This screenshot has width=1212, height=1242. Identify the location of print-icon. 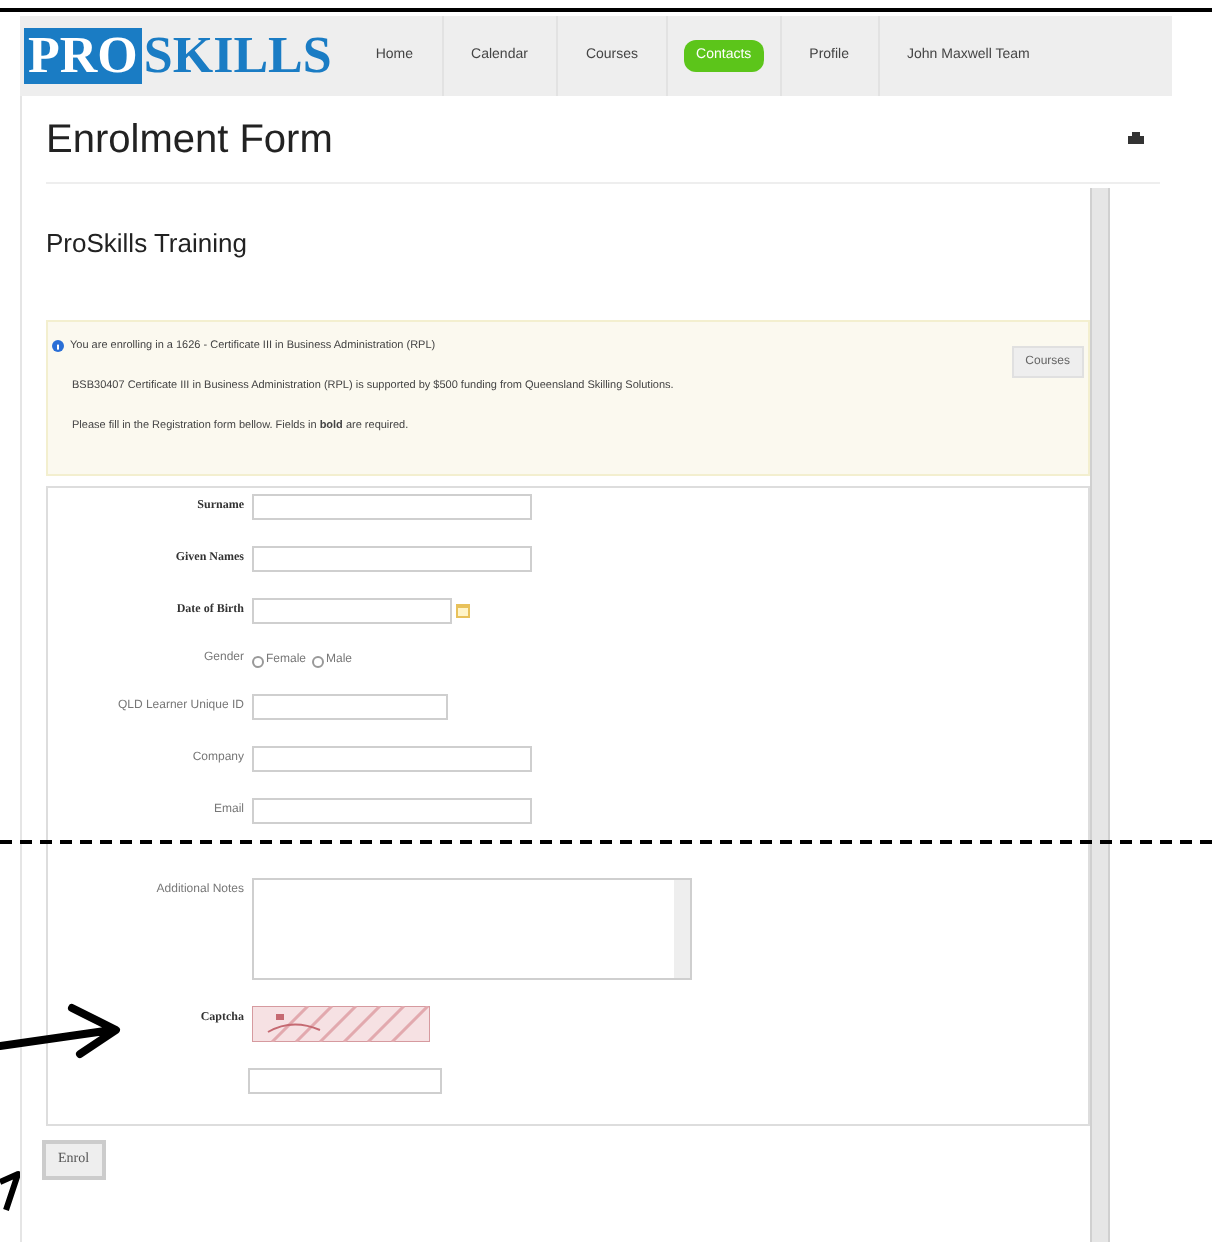
(1136, 139).